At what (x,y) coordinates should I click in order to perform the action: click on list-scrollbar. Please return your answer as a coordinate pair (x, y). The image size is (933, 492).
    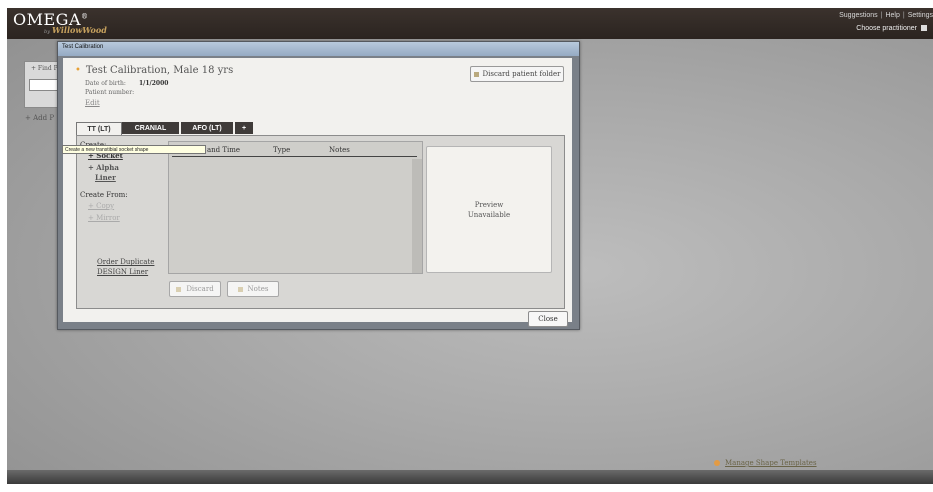
    Looking at the image, I should click on (417, 216).